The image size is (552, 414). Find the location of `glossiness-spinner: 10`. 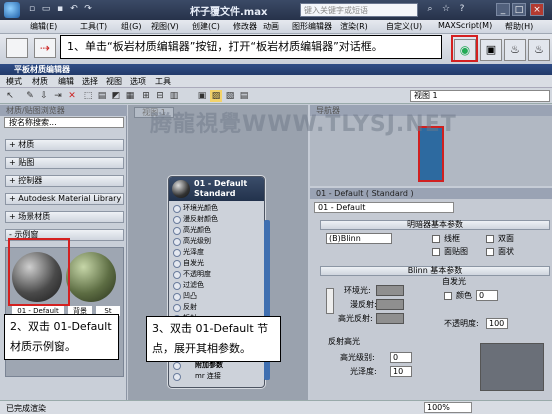

glossiness-spinner: 10 is located at coordinates (401, 371).